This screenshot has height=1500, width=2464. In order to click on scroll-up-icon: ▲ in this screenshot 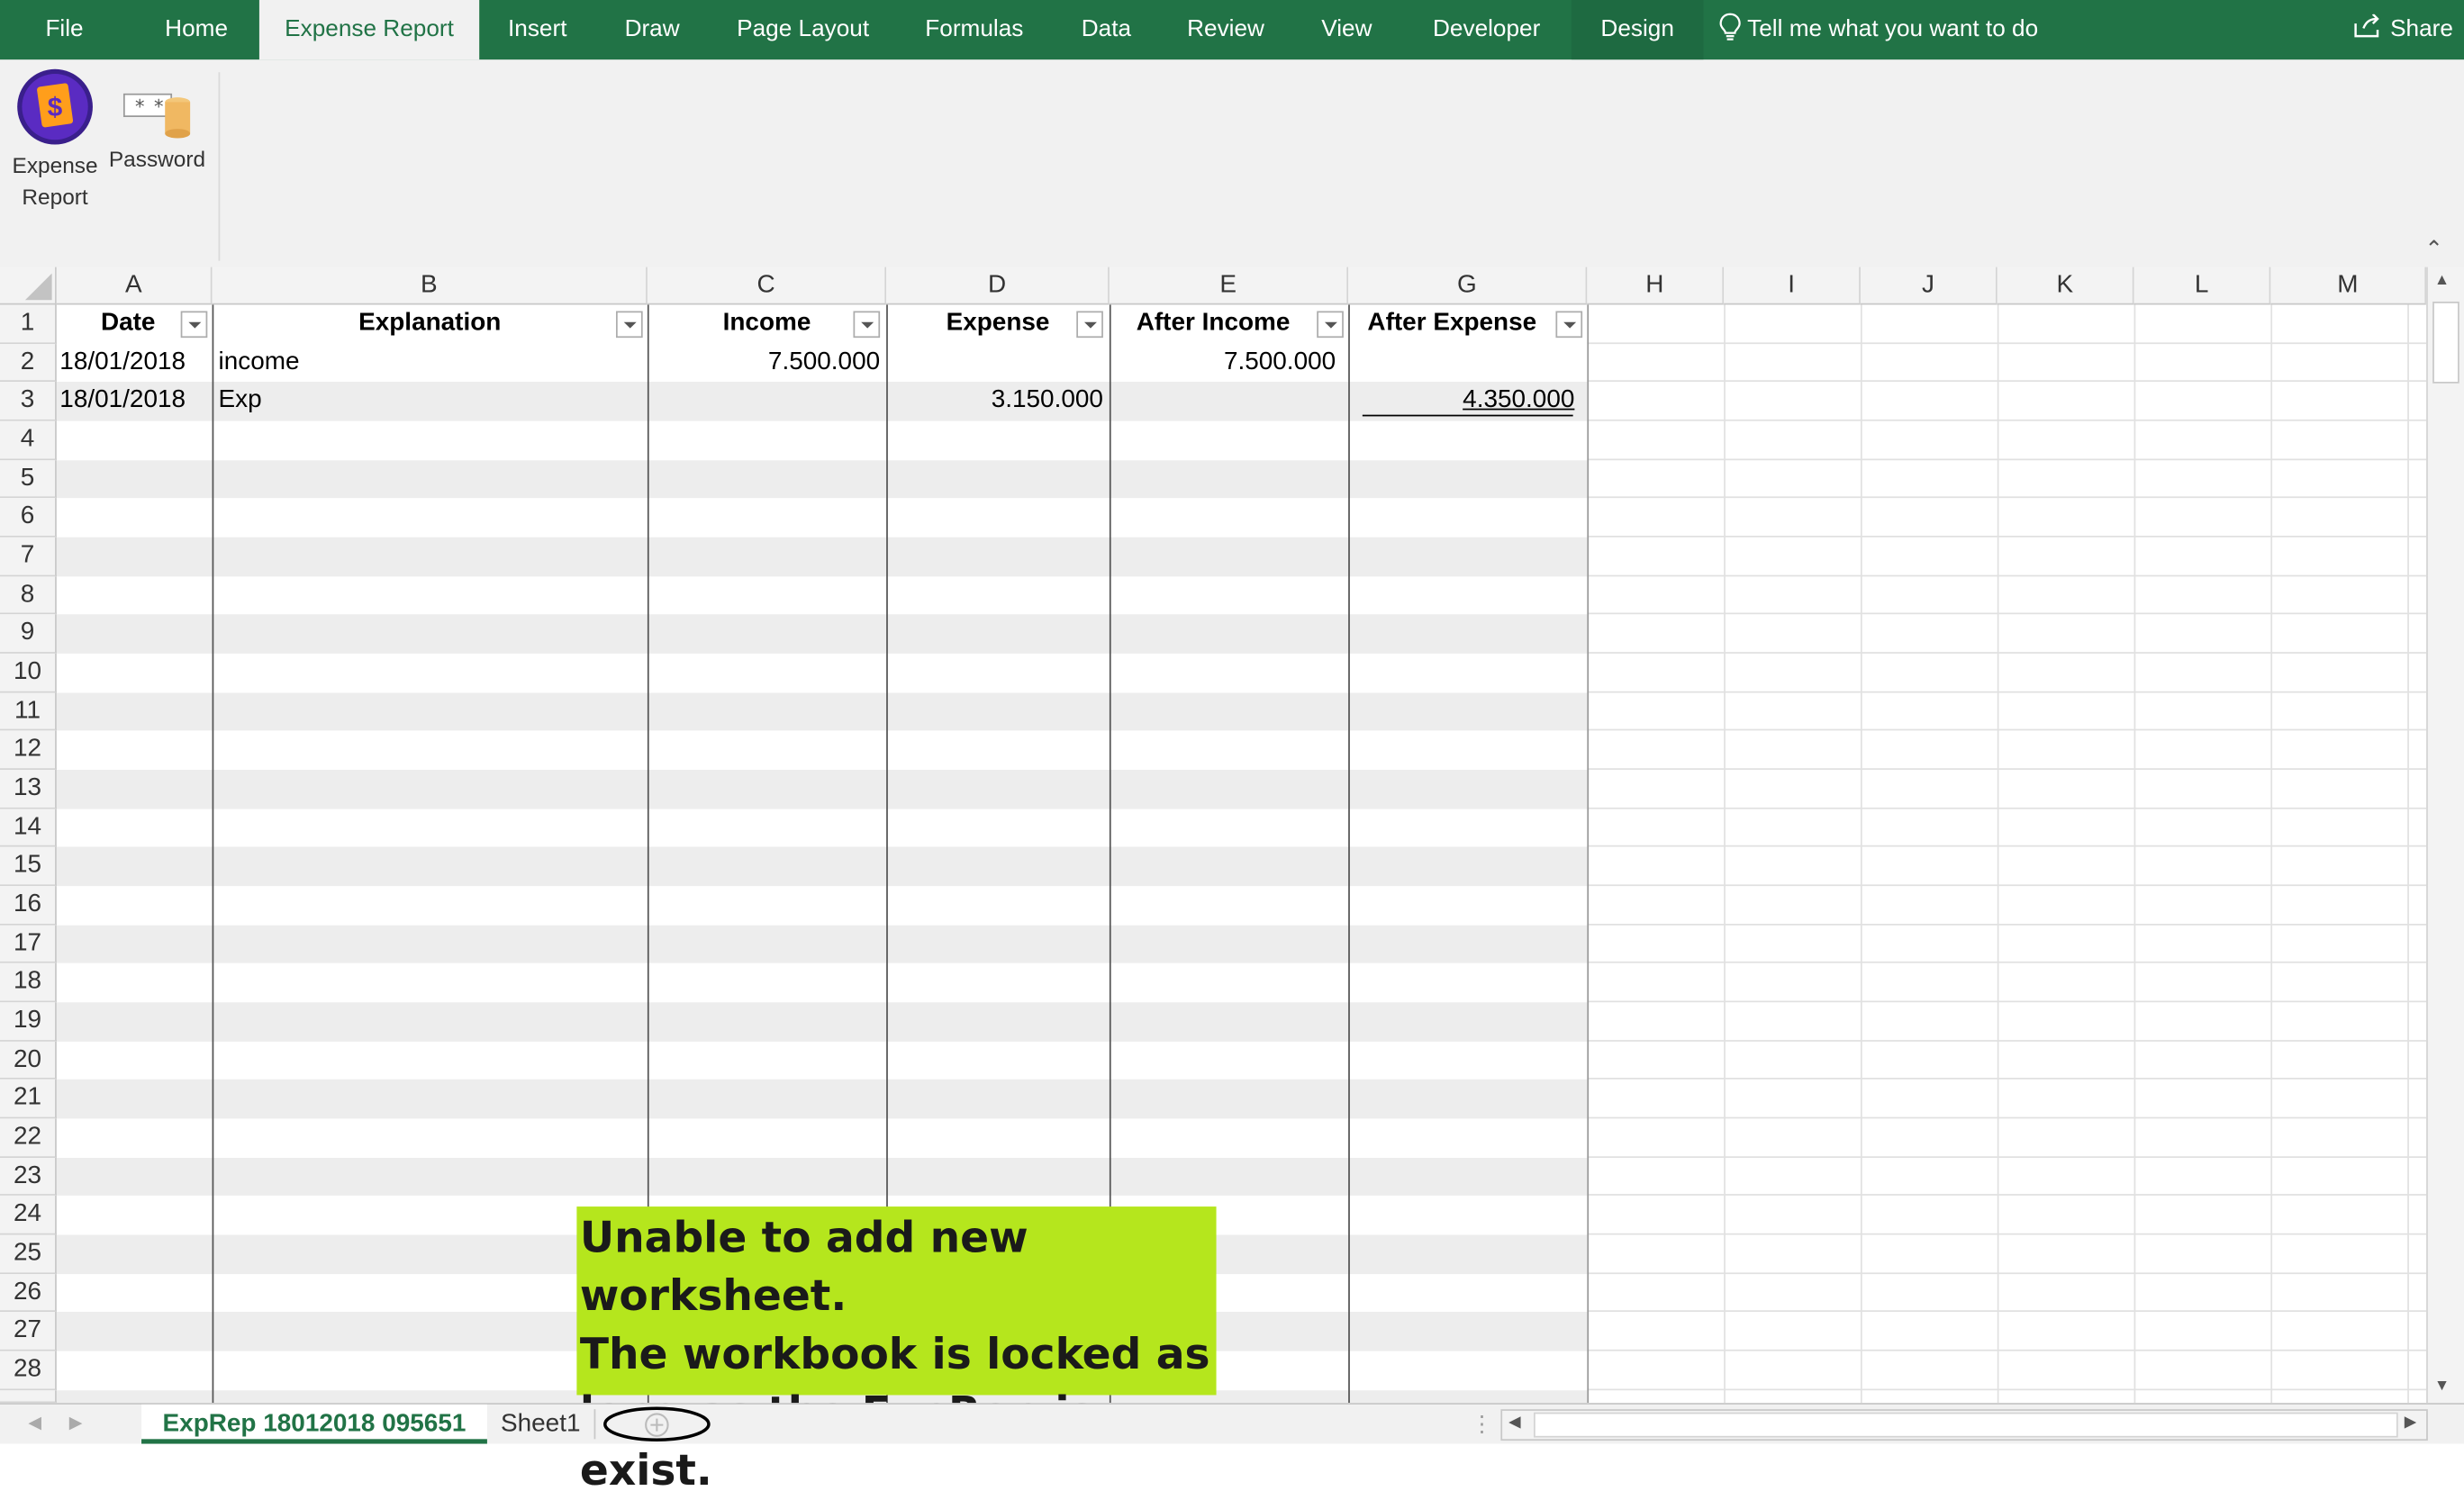, I will do `click(2442, 281)`.